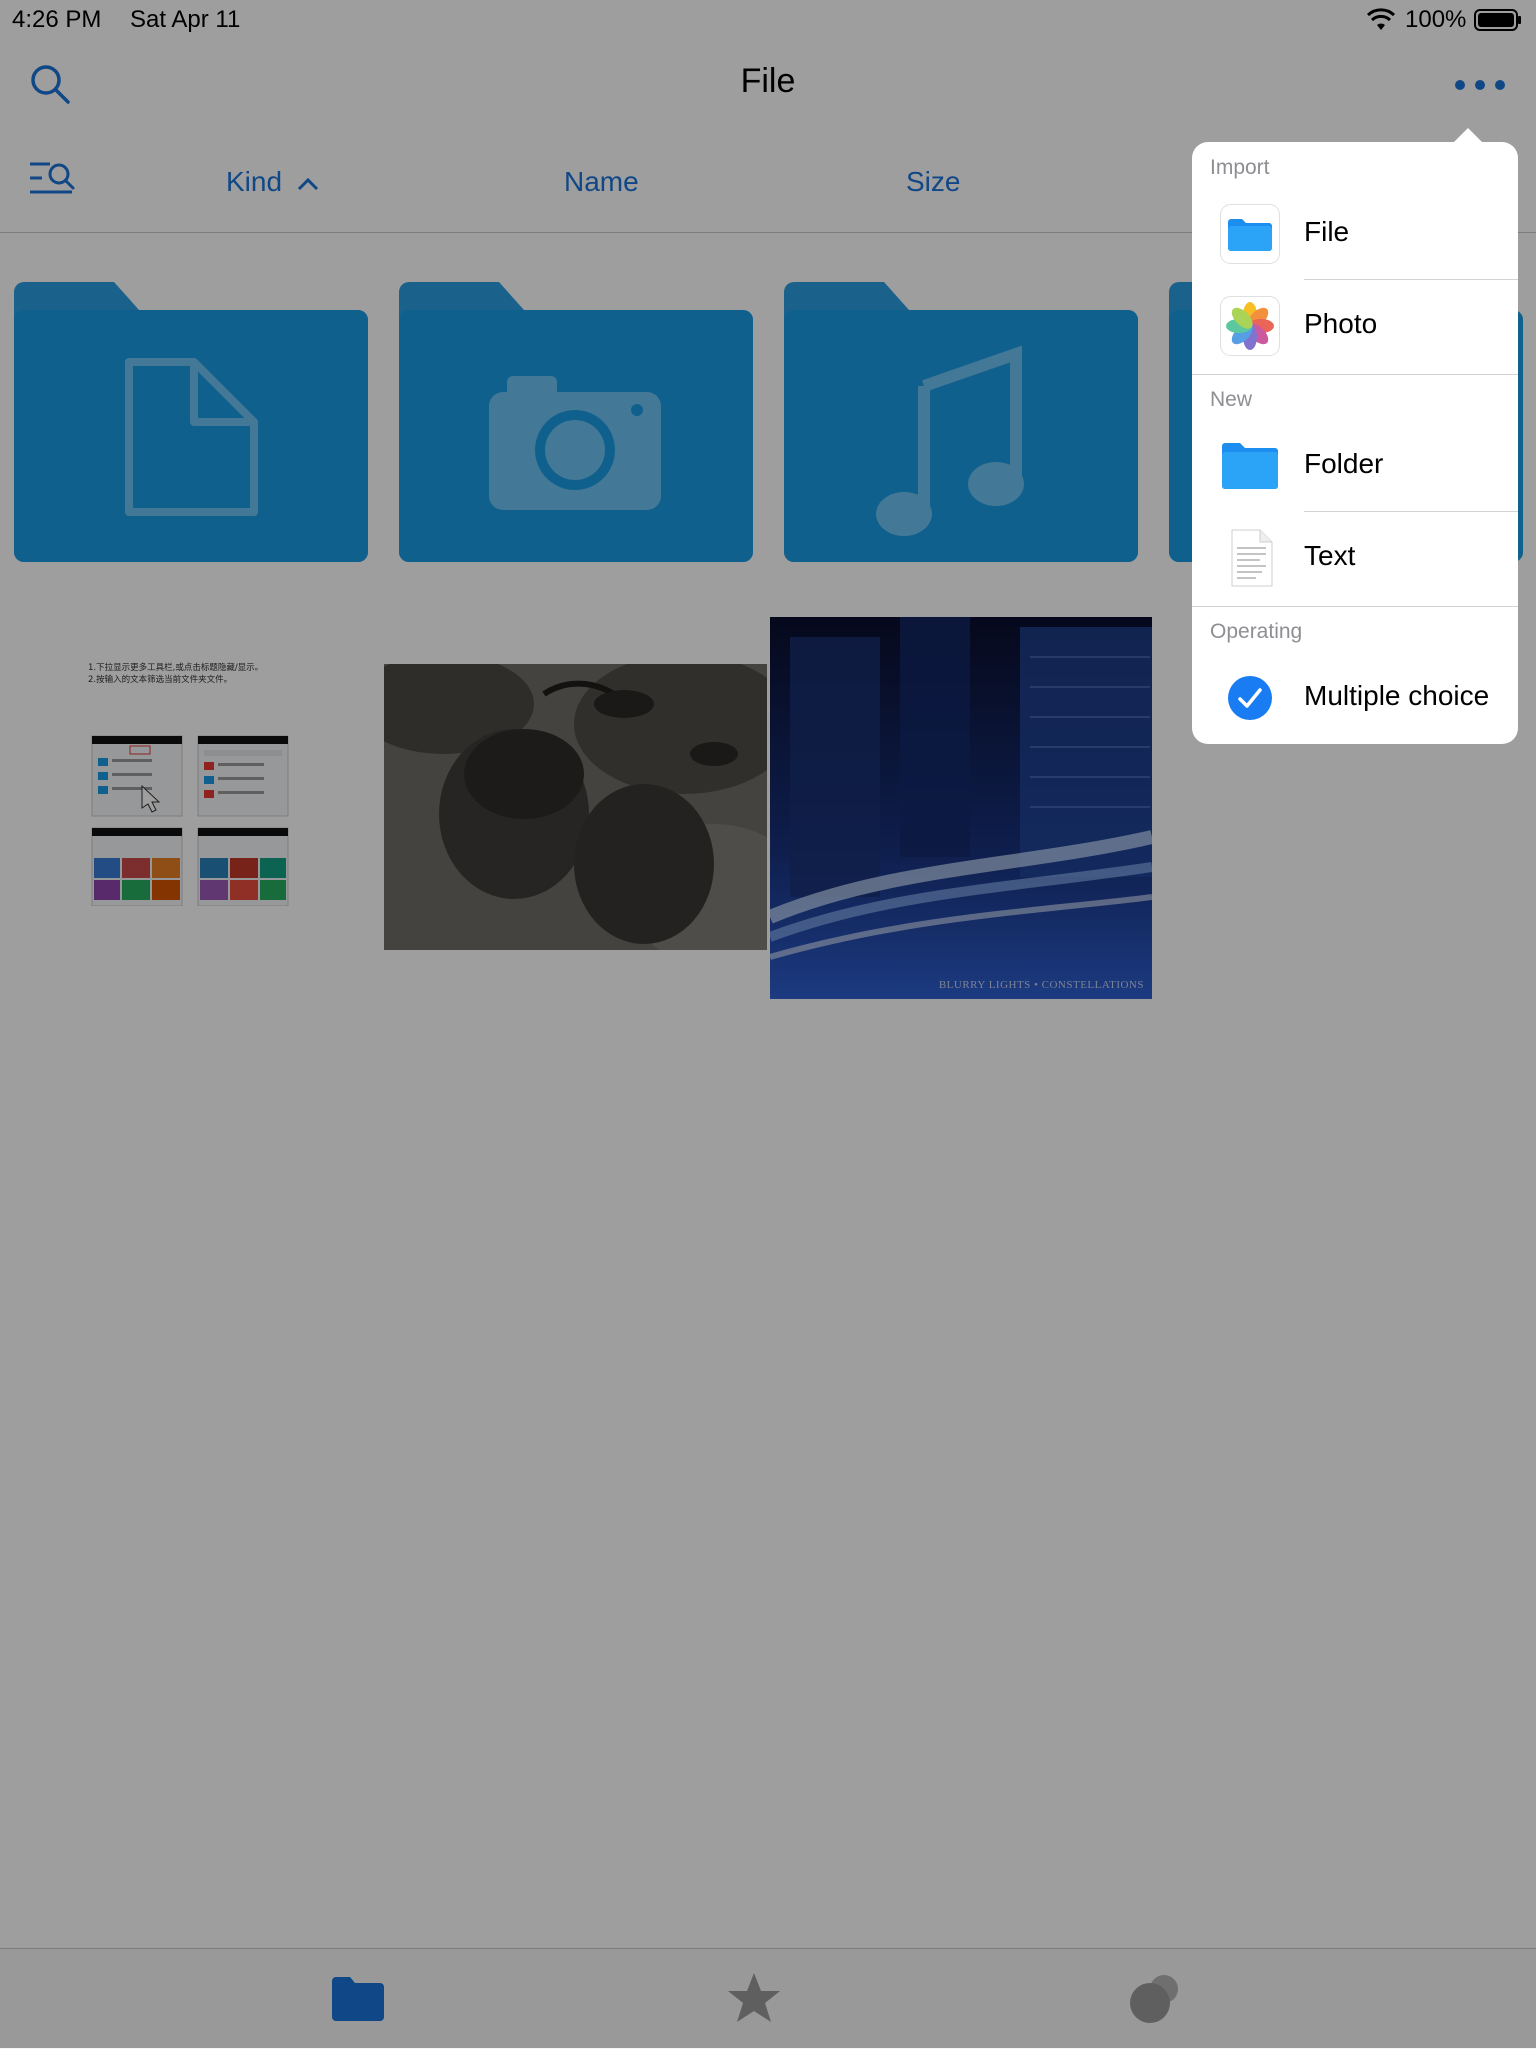 Image resolution: width=1536 pixels, height=2049 pixels. I want to click on folder-label: Folder, so click(1344, 463).